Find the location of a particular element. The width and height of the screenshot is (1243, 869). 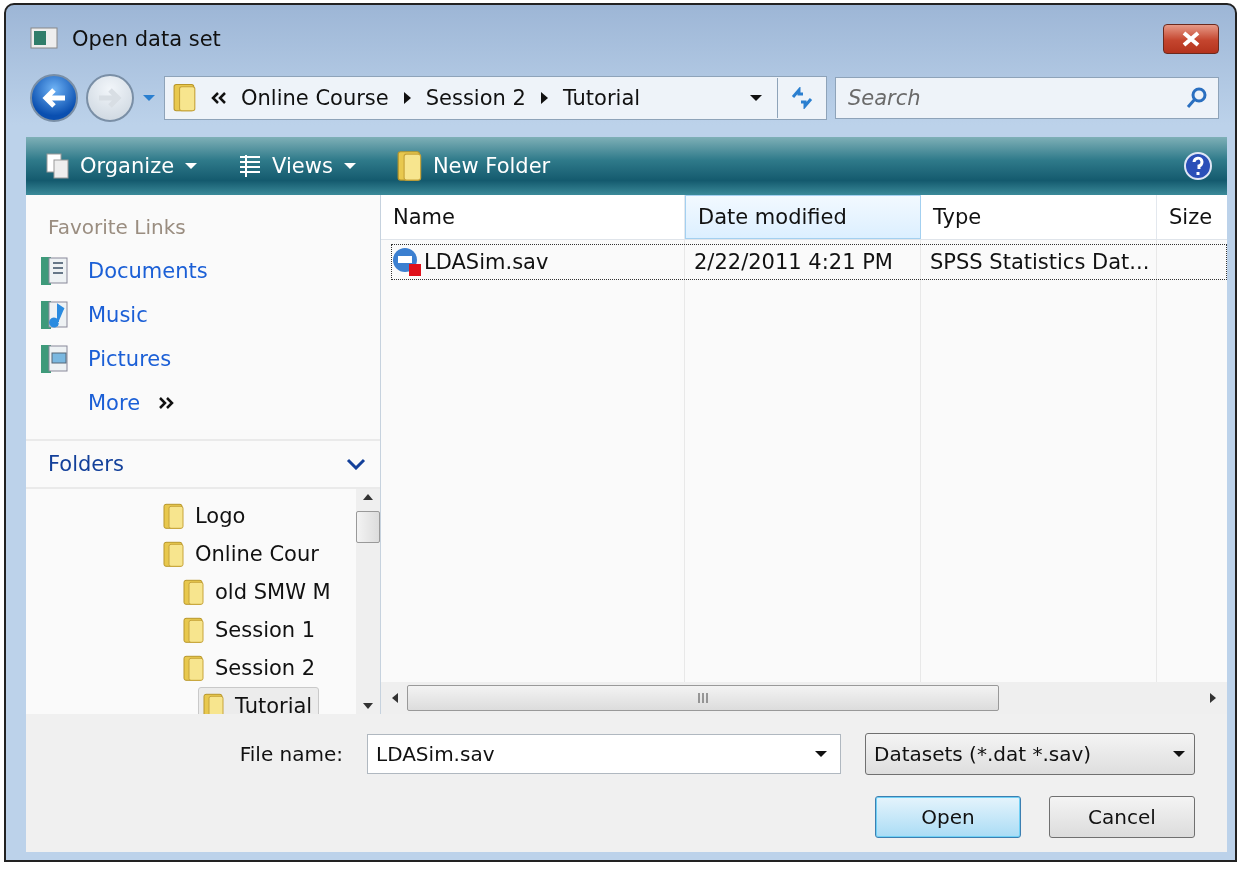

horizontal-scrollbar is located at coordinates (804, 698).